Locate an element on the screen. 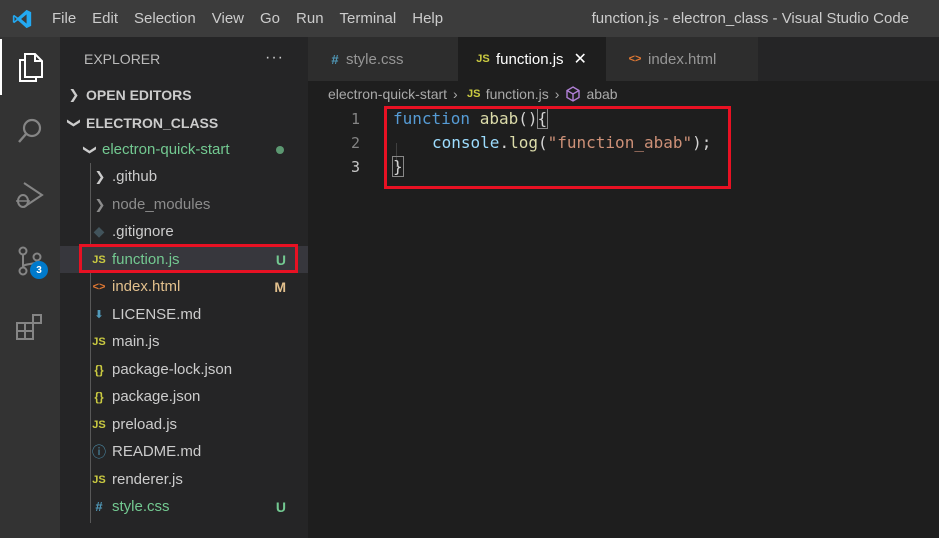  explorer-more-actions-button: ··· is located at coordinates (274, 58).